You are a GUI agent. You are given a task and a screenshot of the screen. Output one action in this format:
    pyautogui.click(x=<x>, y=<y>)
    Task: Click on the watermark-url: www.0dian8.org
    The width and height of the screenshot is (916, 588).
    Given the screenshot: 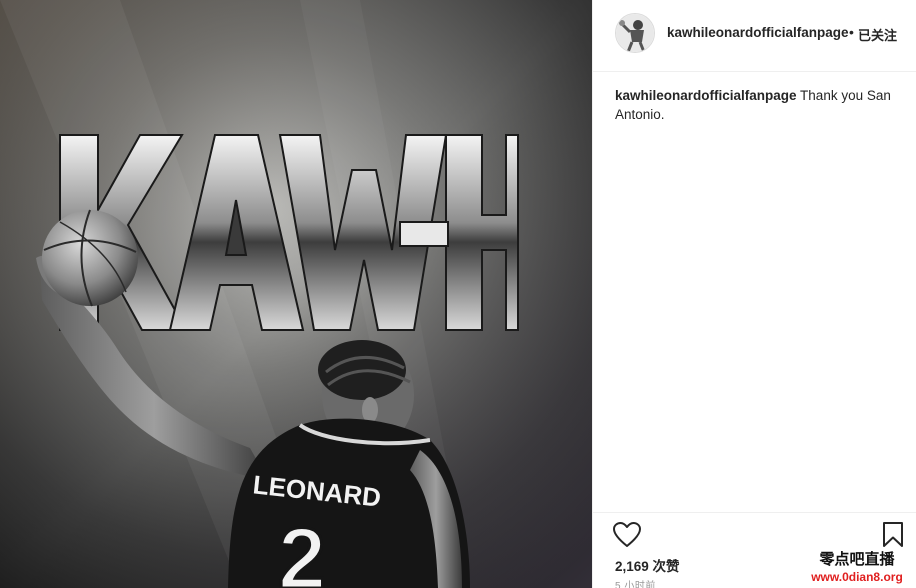 What is the action you would take?
    pyautogui.click(x=857, y=577)
    